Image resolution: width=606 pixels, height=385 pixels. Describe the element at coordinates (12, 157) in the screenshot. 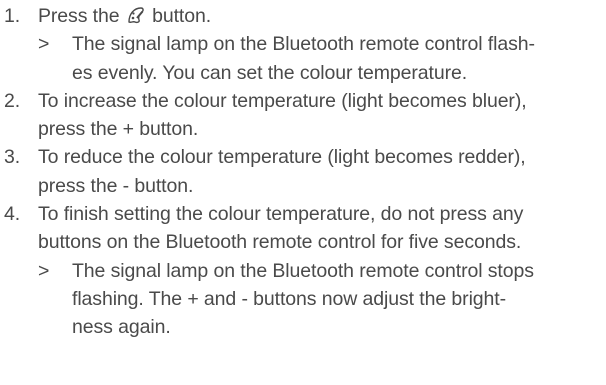

I see `step-number: 3.` at that location.